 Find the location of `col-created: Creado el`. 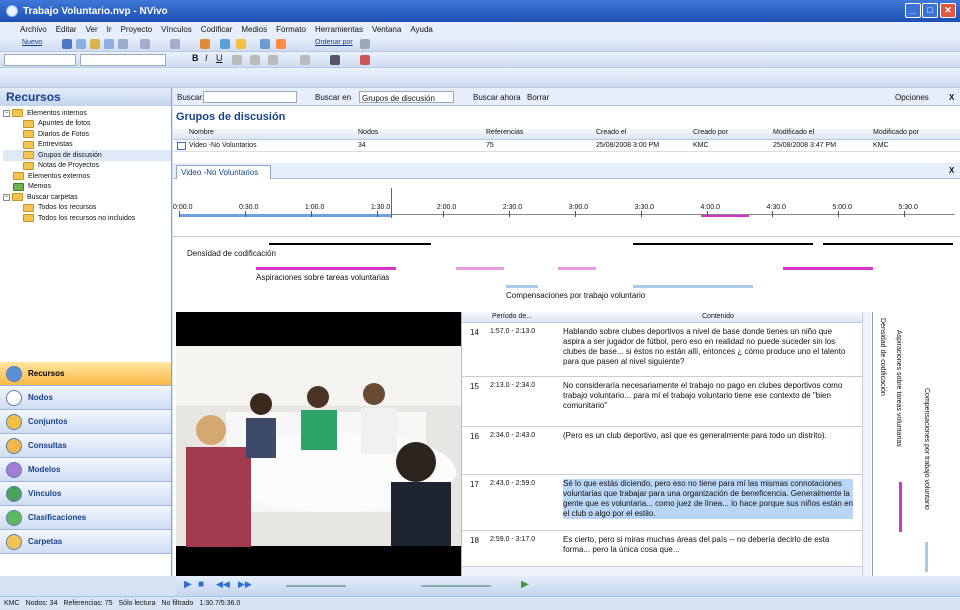

col-created: Creado el is located at coordinates (611, 132).